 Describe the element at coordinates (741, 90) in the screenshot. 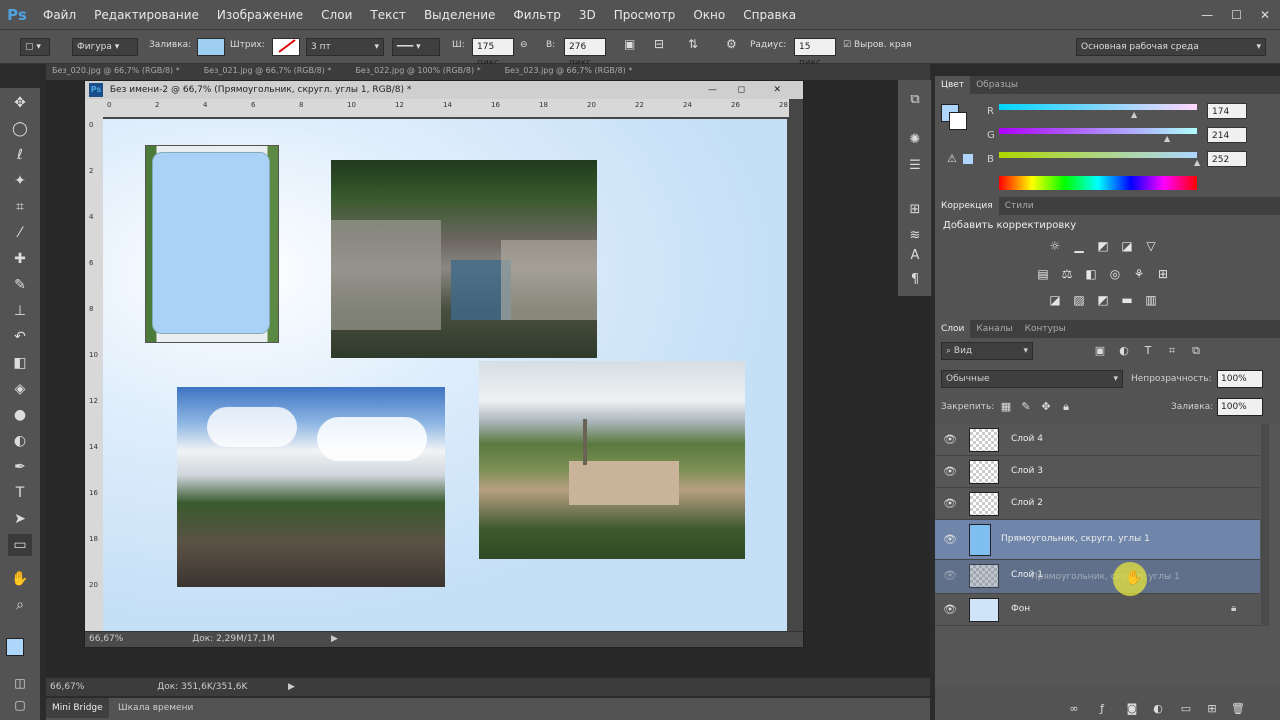

I see `doc-maximize-button: ◻` at that location.